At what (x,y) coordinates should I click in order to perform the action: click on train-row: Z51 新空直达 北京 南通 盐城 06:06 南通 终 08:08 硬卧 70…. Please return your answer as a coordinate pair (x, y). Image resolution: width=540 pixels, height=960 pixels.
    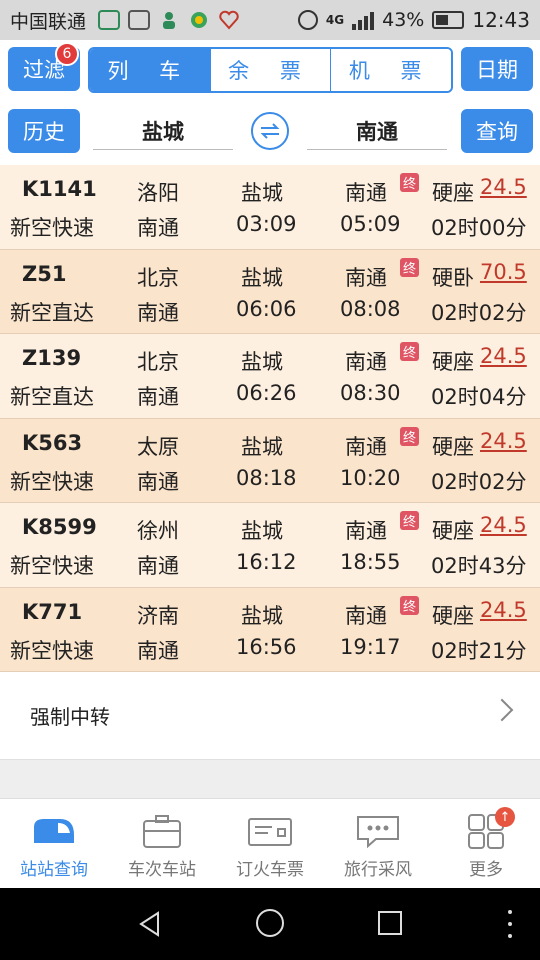
    Looking at the image, I should click on (270, 291).